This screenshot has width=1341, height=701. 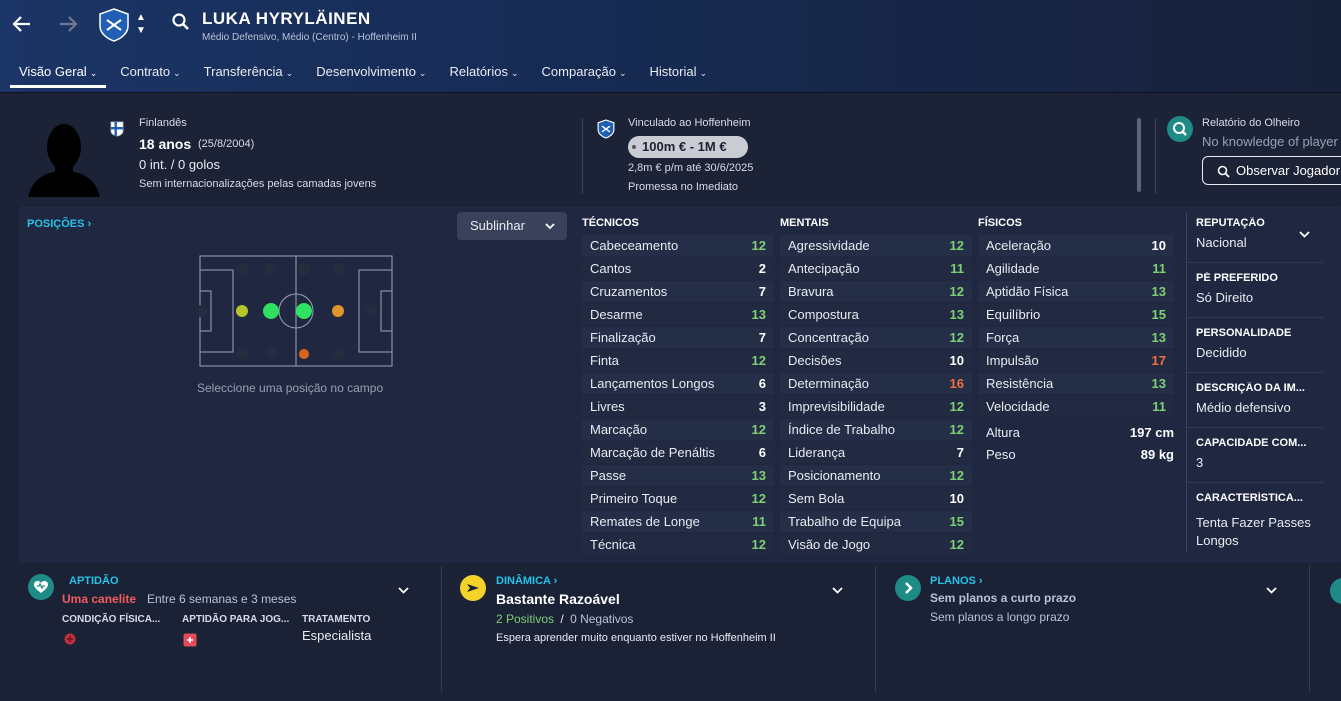 What do you see at coordinates (678, 475) in the screenshot?
I see `attribute-row: Passe 13` at bounding box center [678, 475].